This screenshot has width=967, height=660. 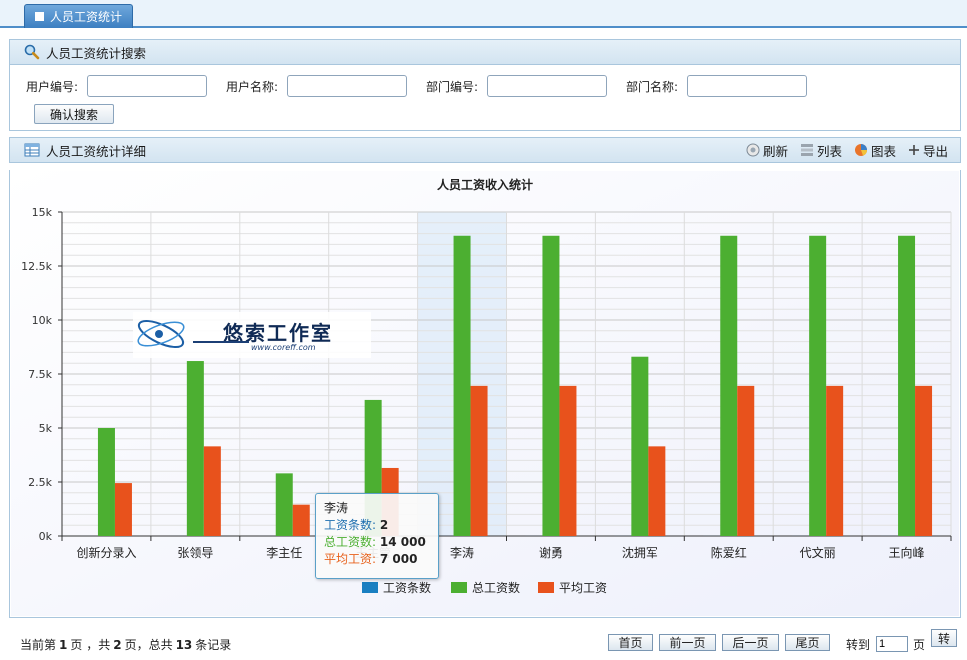 What do you see at coordinates (818, 552) in the screenshot?
I see `x-tick-label: 代文丽` at bounding box center [818, 552].